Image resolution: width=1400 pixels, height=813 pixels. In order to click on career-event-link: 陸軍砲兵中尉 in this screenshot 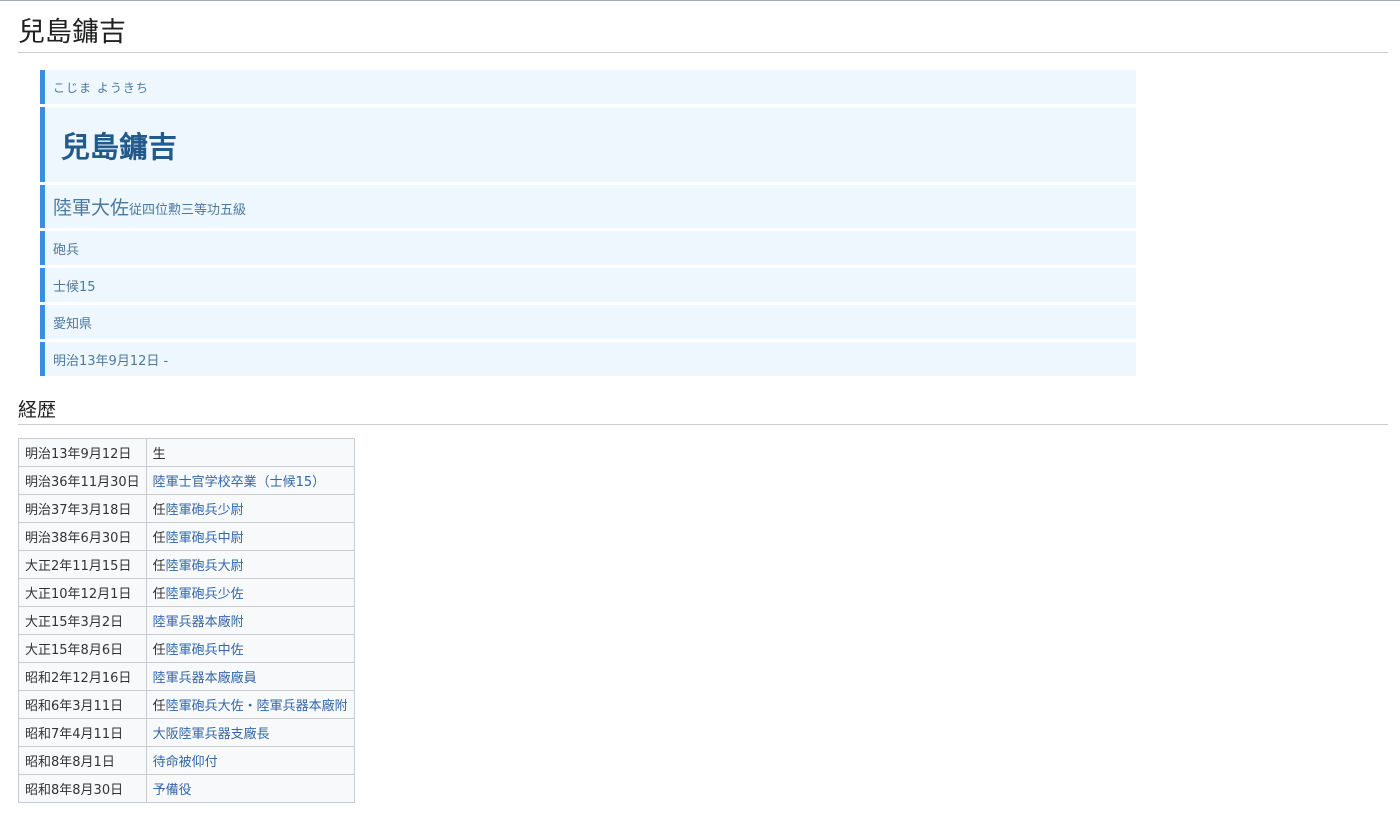, I will do `click(205, 538)`.